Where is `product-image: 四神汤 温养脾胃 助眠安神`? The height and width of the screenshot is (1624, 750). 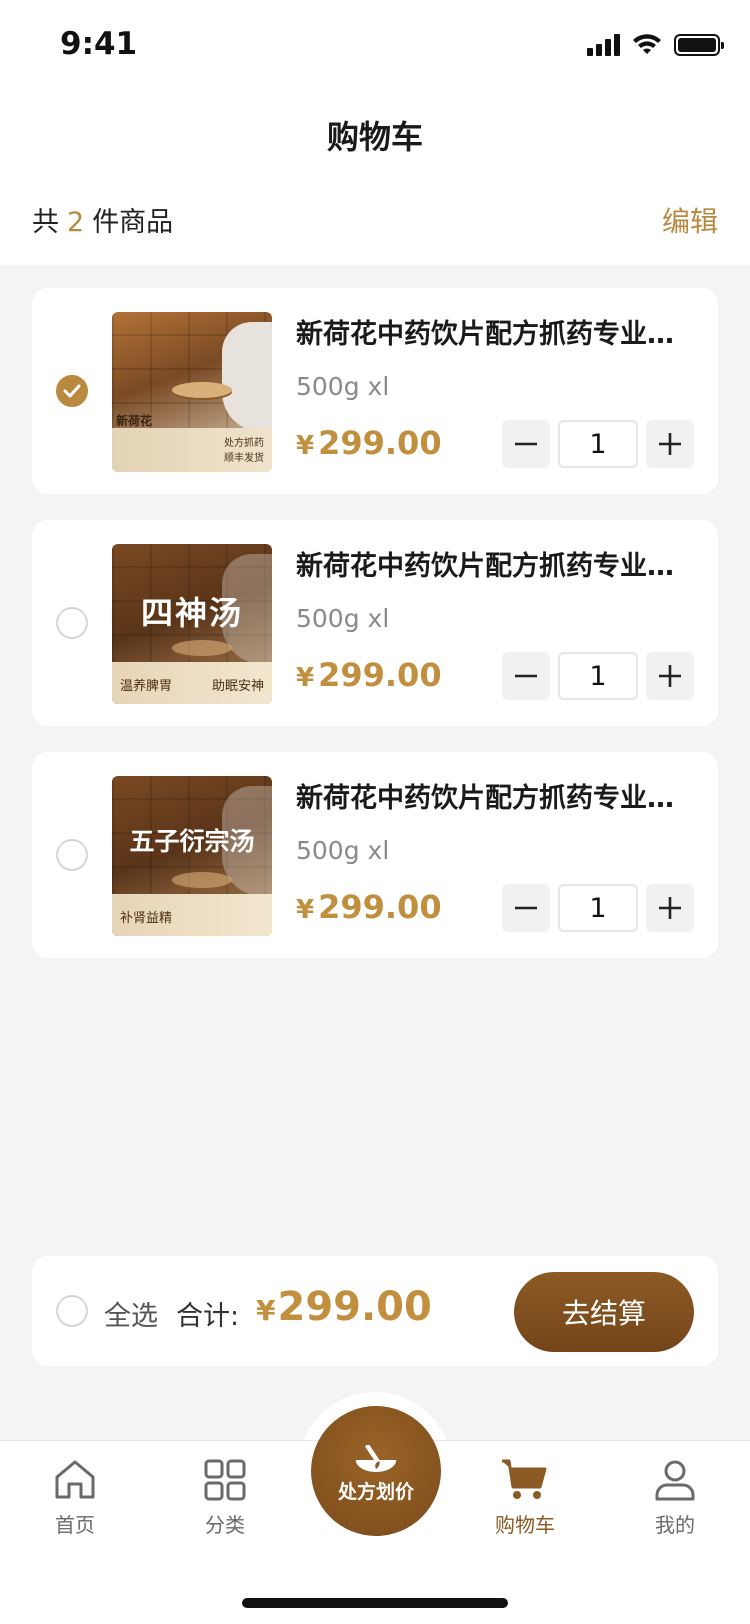
product-image: 四神汤 温养脾胃 助眠安神 is located at coordinates (192, 624).